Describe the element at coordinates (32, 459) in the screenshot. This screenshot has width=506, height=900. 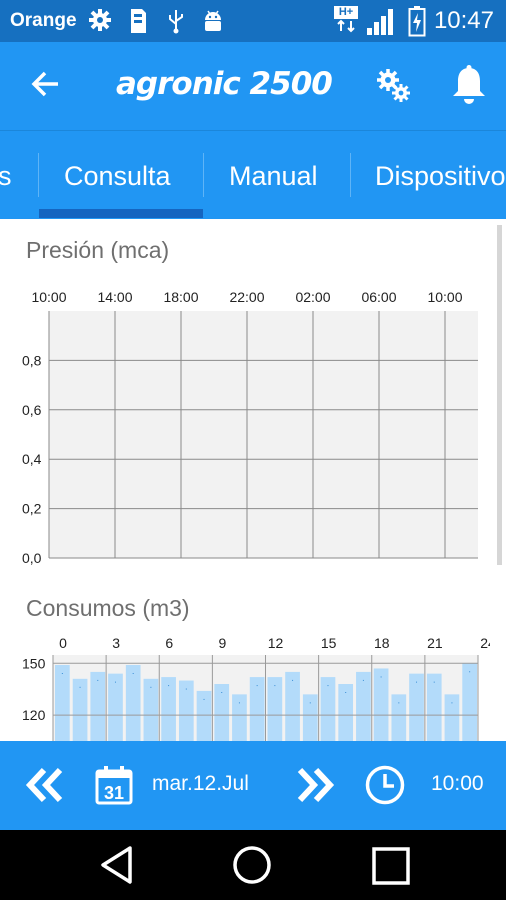
I see `y-tick-label: 0,4` at that location.